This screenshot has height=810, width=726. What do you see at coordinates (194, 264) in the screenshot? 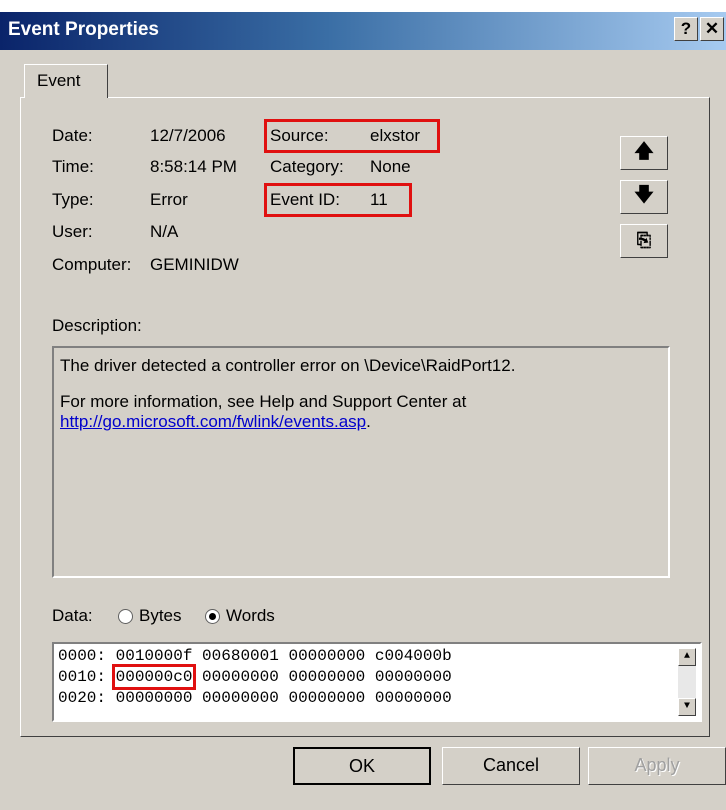
I see `computer-value: GEMINIDW` at bounding box center [194, 264].